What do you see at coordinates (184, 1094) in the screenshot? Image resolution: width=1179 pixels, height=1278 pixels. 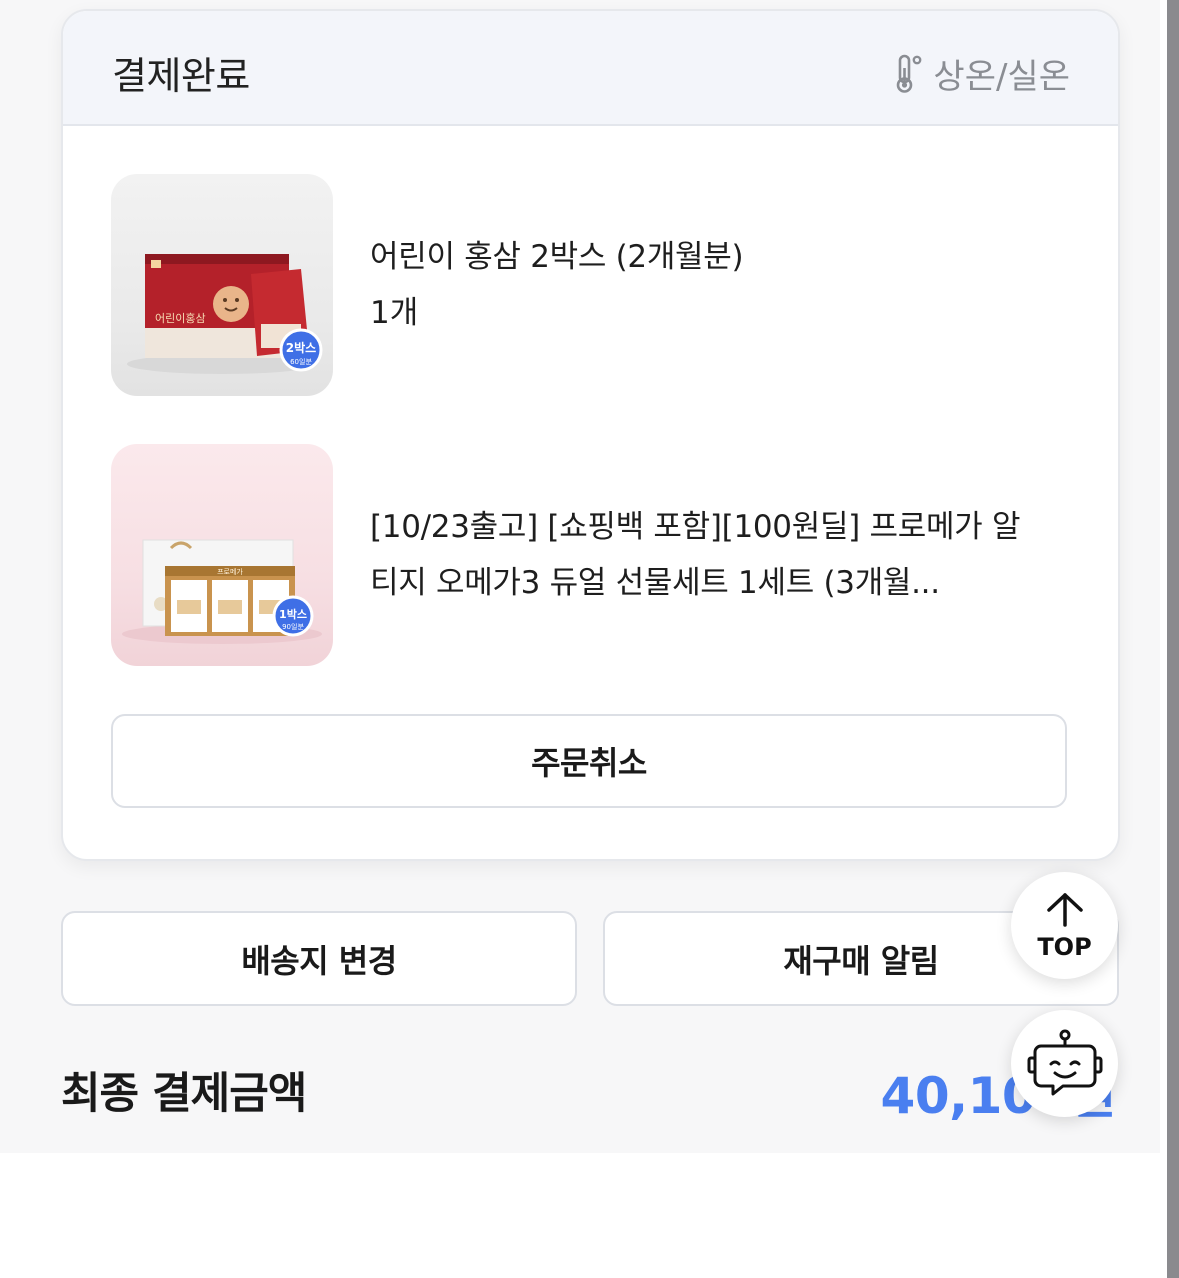 I see `final-payment-label: 최종 결제금액` at bounding box center [184, 1094].